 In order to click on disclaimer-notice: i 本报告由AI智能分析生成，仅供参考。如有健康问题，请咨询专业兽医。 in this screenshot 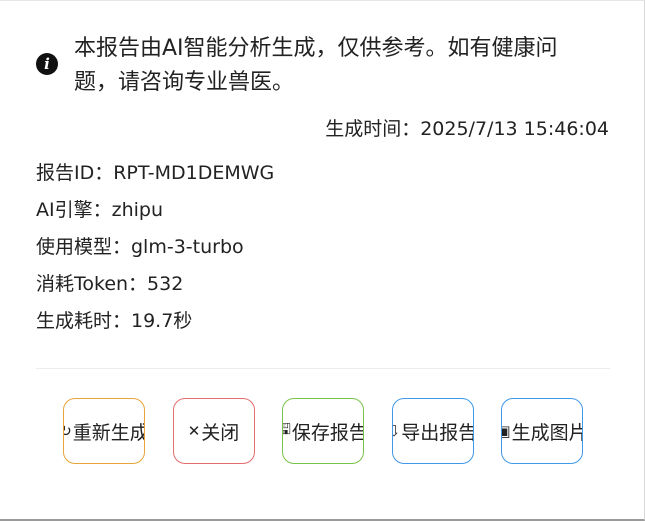, I will do `click(316, 66)`.